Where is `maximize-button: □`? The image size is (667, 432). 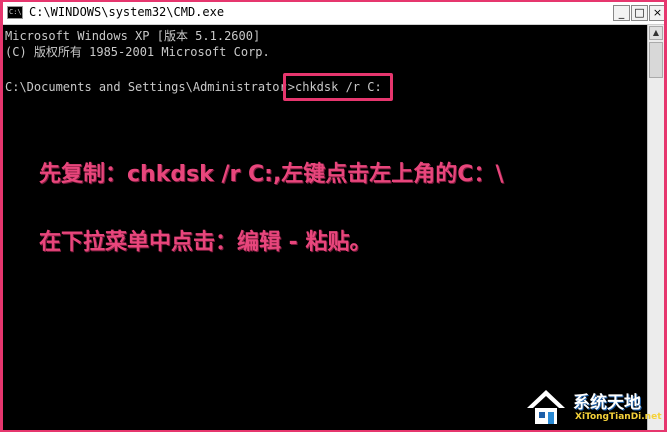 maximize-button: □ is located at coordinates (639, 13).